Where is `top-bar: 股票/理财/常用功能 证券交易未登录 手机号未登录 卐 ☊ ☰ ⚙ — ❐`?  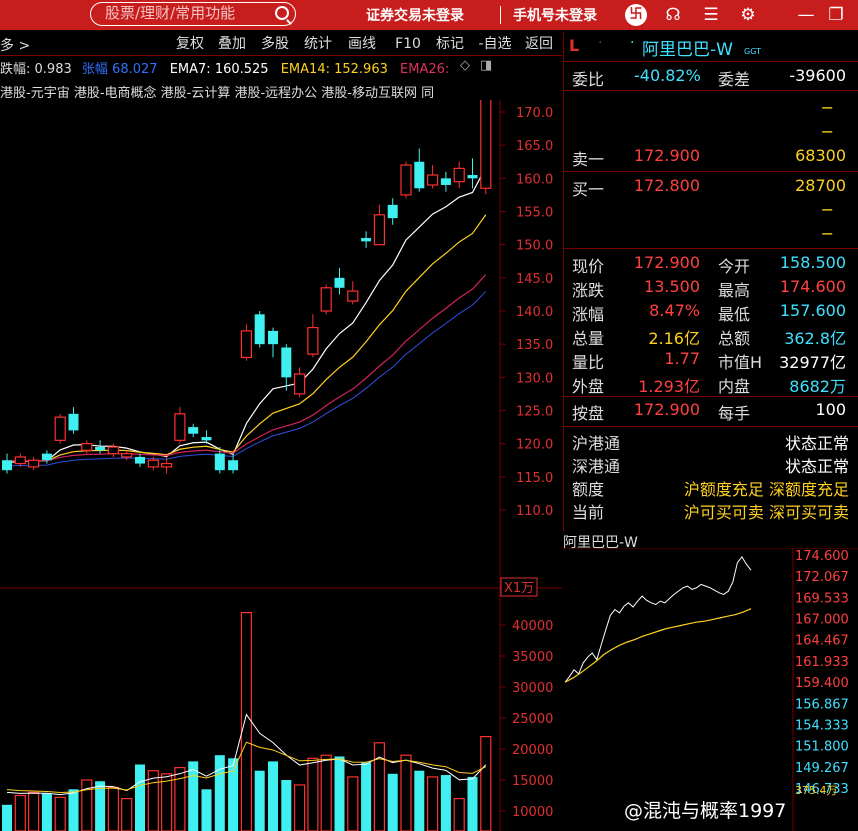 top-bar: 股票/理财/常用功能 证券交易未登录 手机号未登录 卐 ☊ ☰ ⚙ — ❐ is located at coordinates (429, 15).